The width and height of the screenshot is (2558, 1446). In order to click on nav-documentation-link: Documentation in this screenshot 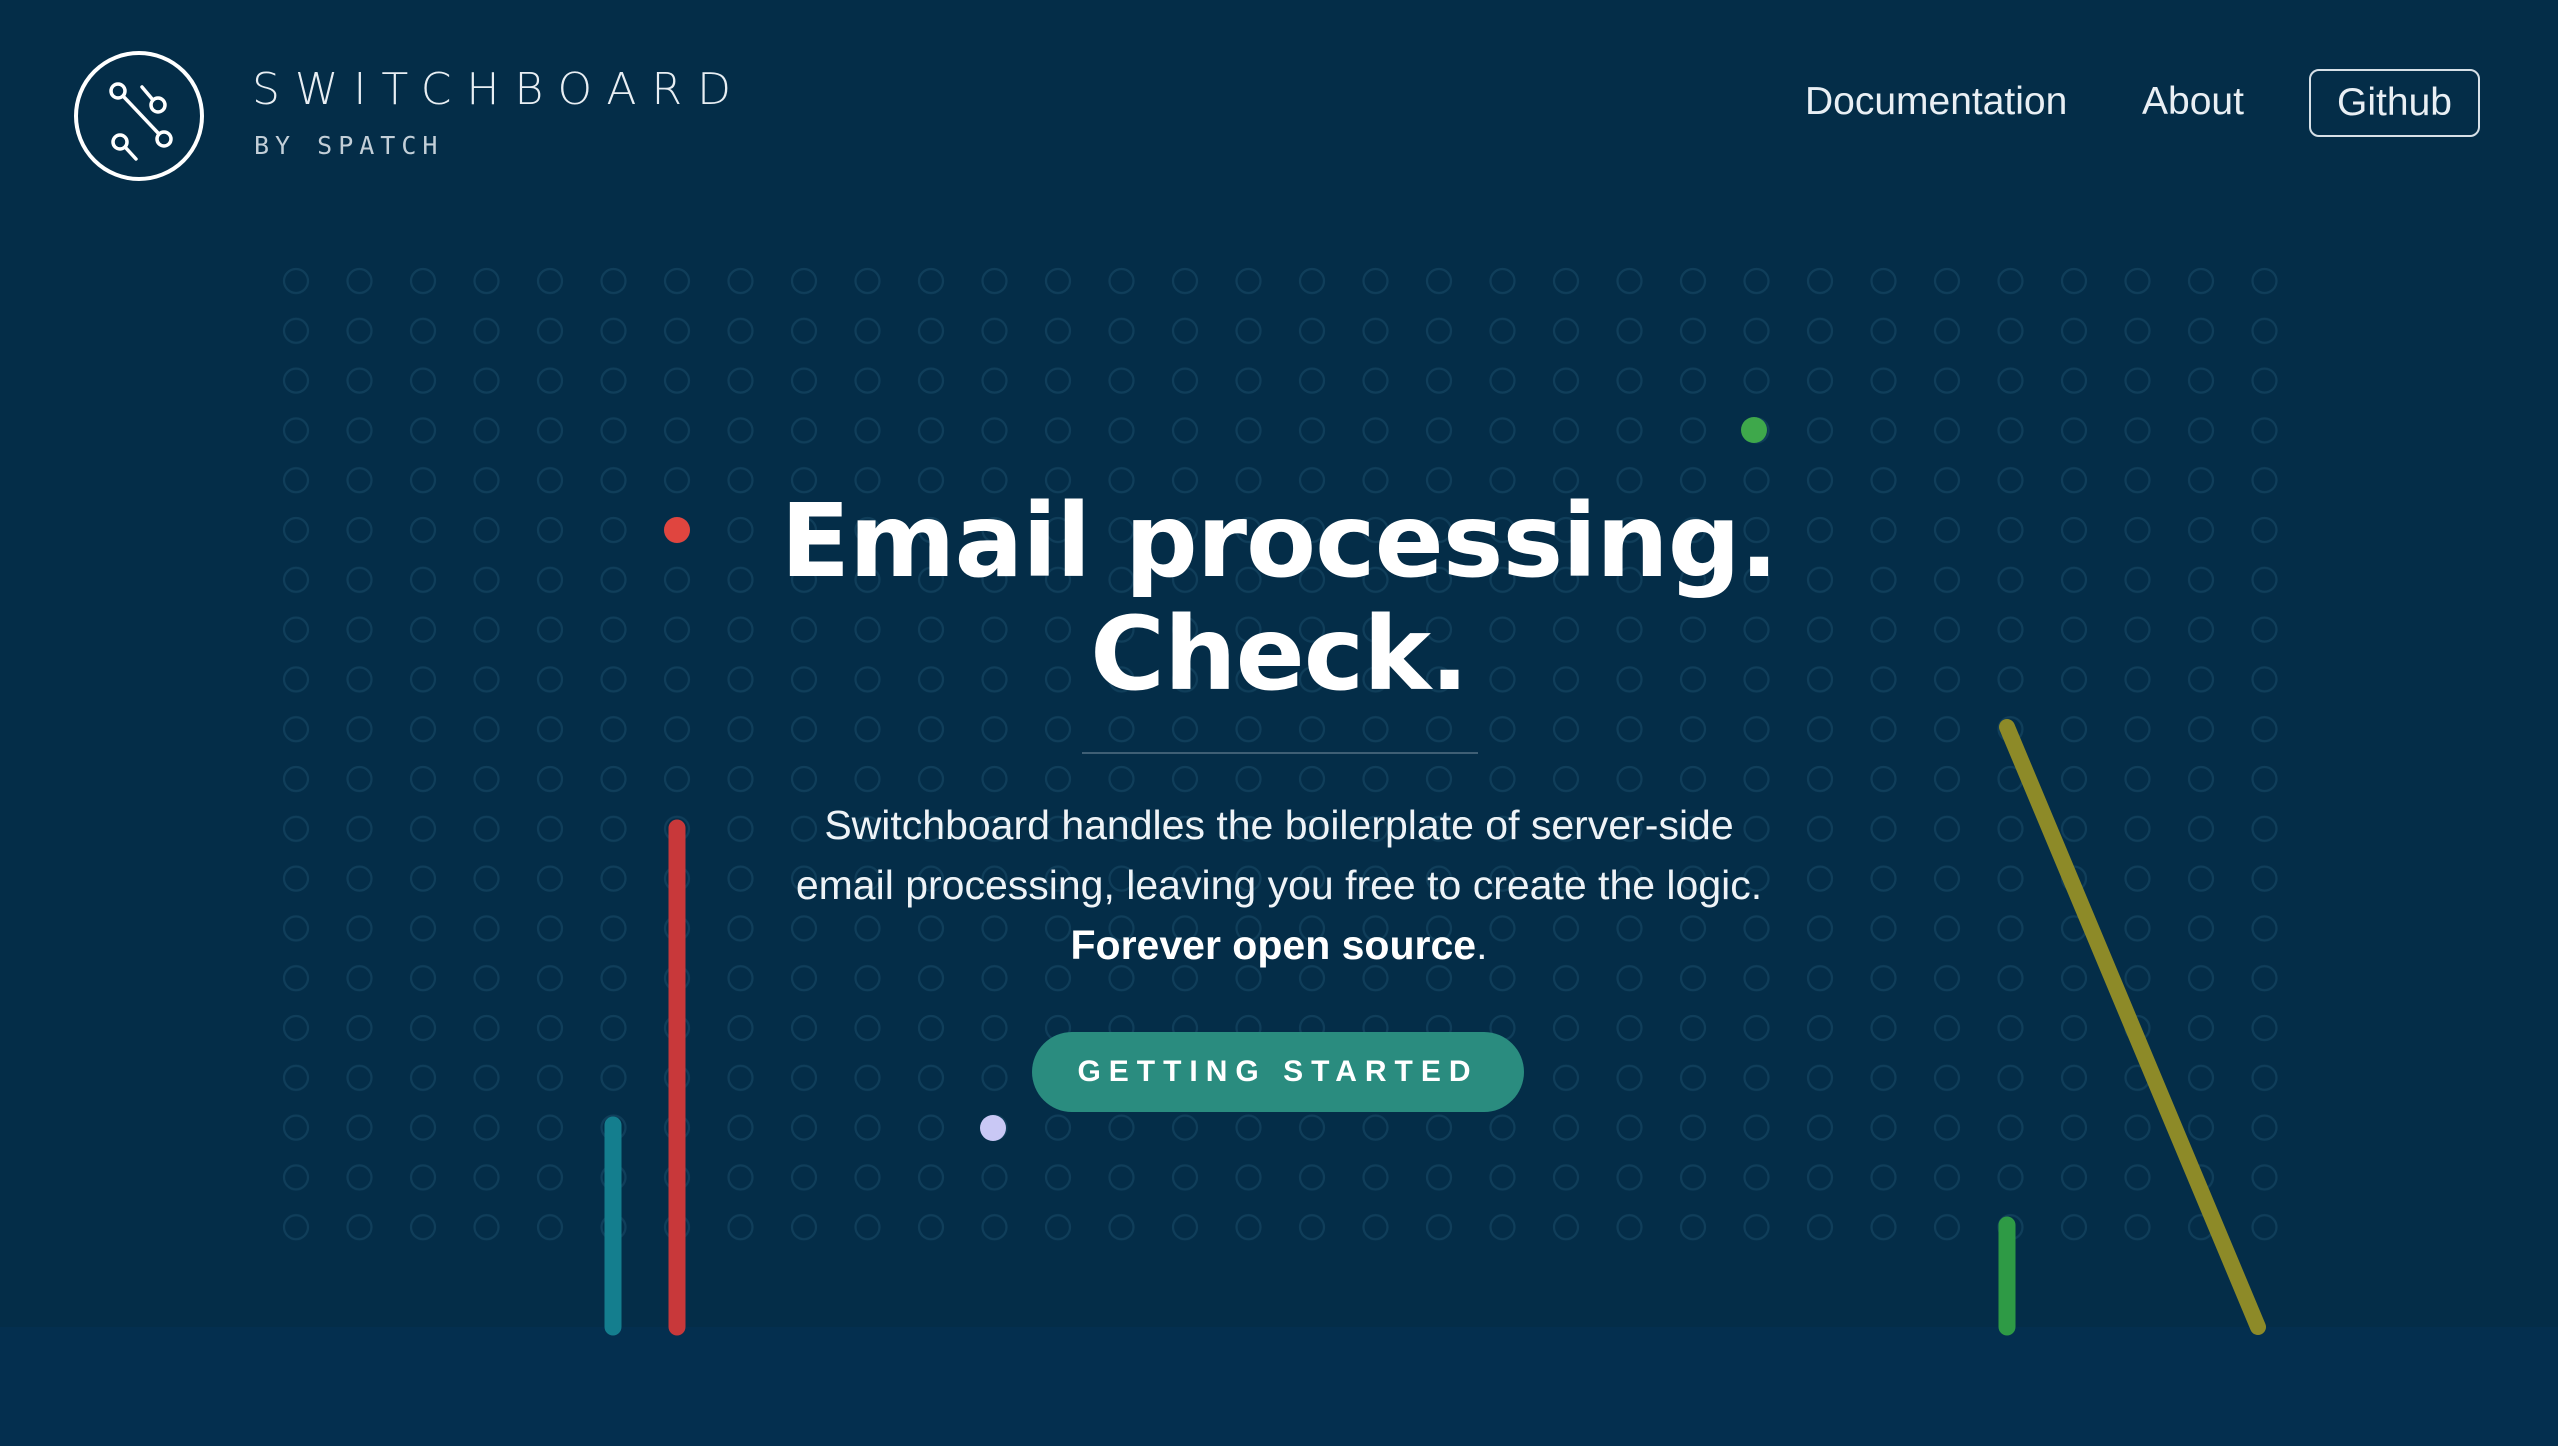, I will do `click(1936, 102)`.